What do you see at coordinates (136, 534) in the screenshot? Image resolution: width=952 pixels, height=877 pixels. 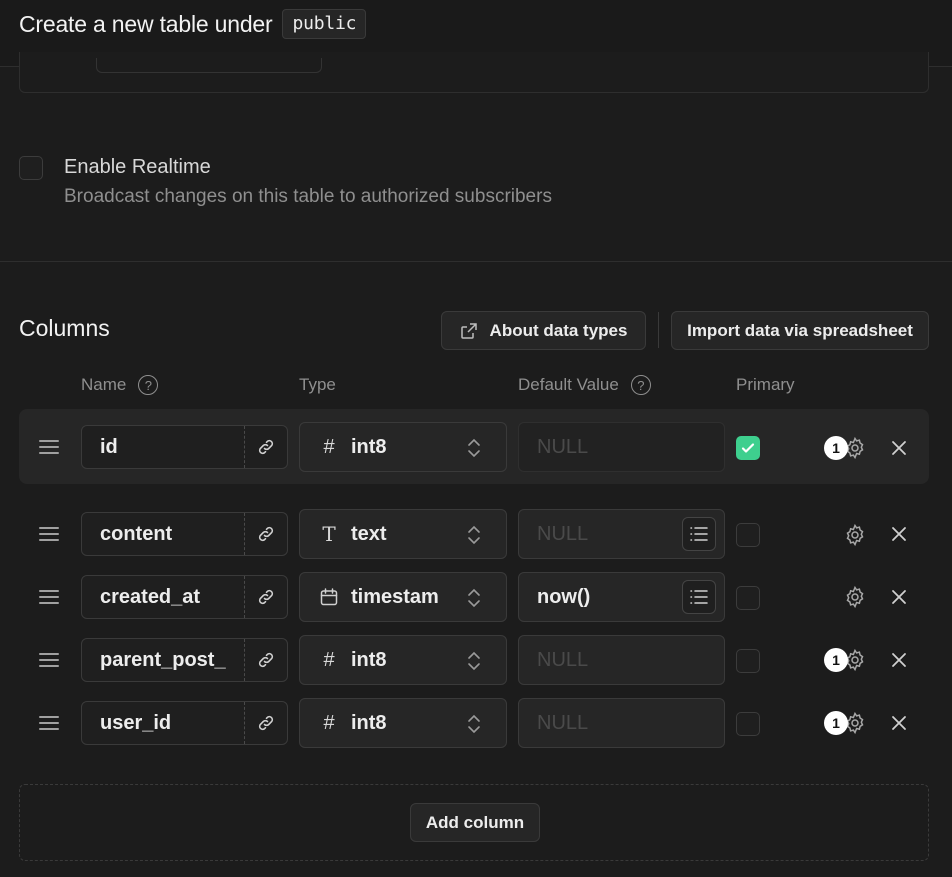 I see `column-name-value: content` at bounding box center [136, 534].